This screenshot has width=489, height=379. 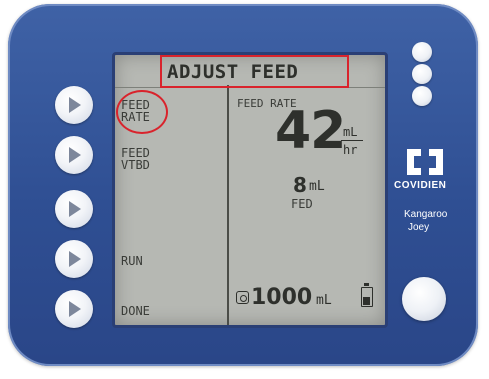 What do you see at coordinates (424, 299) in the screenshot?
I see `power-button` at bounding box center [424, 299].